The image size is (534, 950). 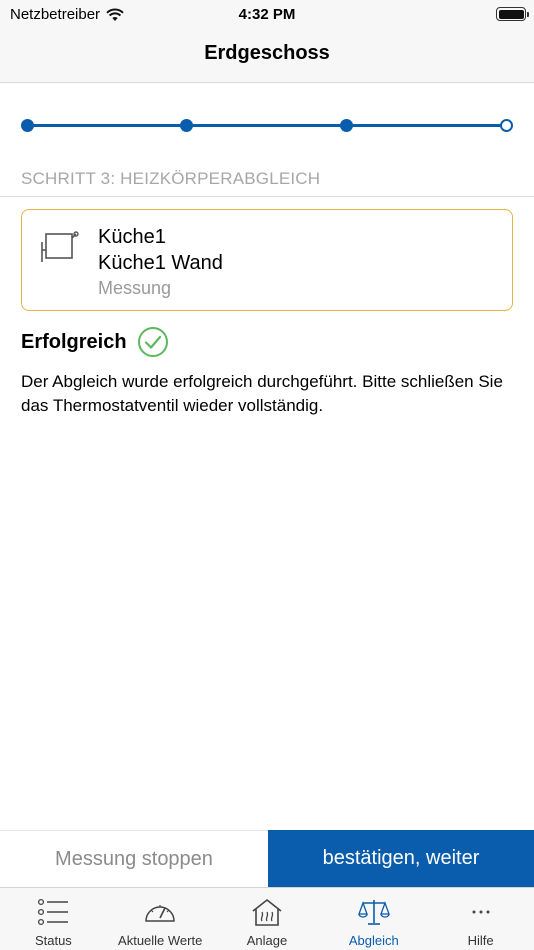 What do you see at coordinates (480, 919) in the screenshot?
I see `tab-hilfe: Hilfe` at bounding box center [480, 919].